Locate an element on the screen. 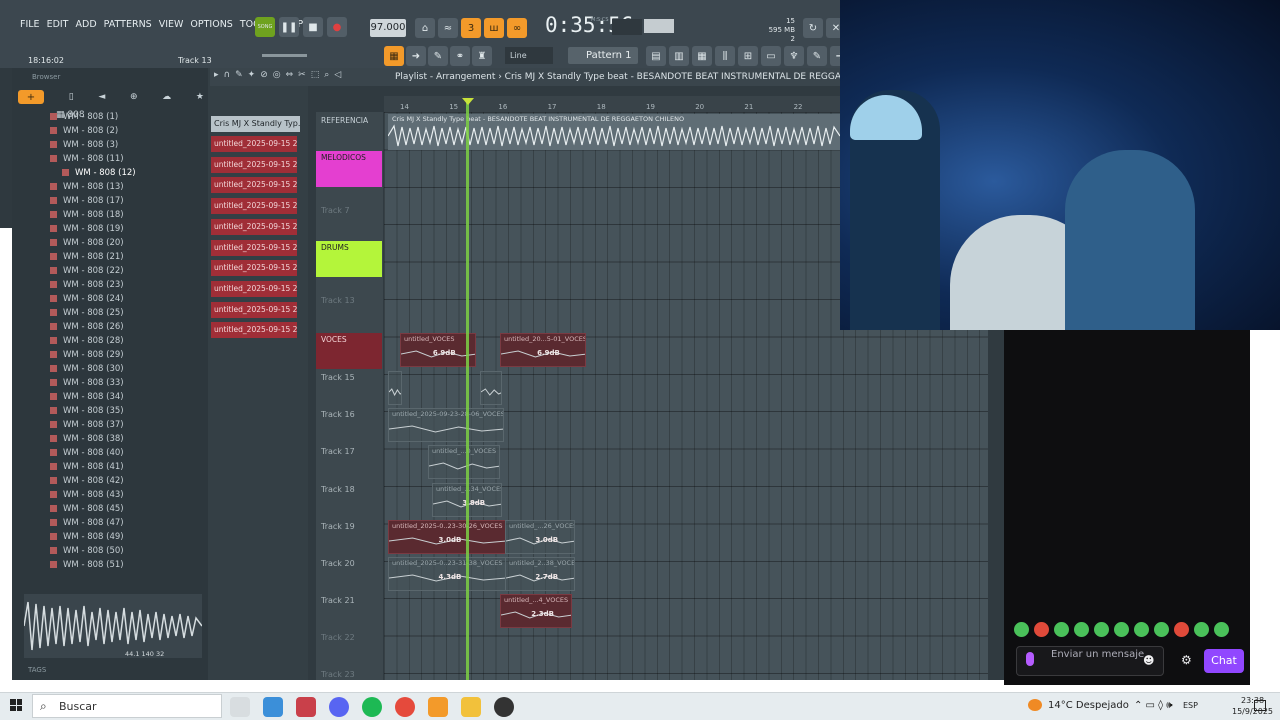 This screenshot has height=720, width=1280. plugin-tab-icon: ◄ is located at coordinates (101, 97).